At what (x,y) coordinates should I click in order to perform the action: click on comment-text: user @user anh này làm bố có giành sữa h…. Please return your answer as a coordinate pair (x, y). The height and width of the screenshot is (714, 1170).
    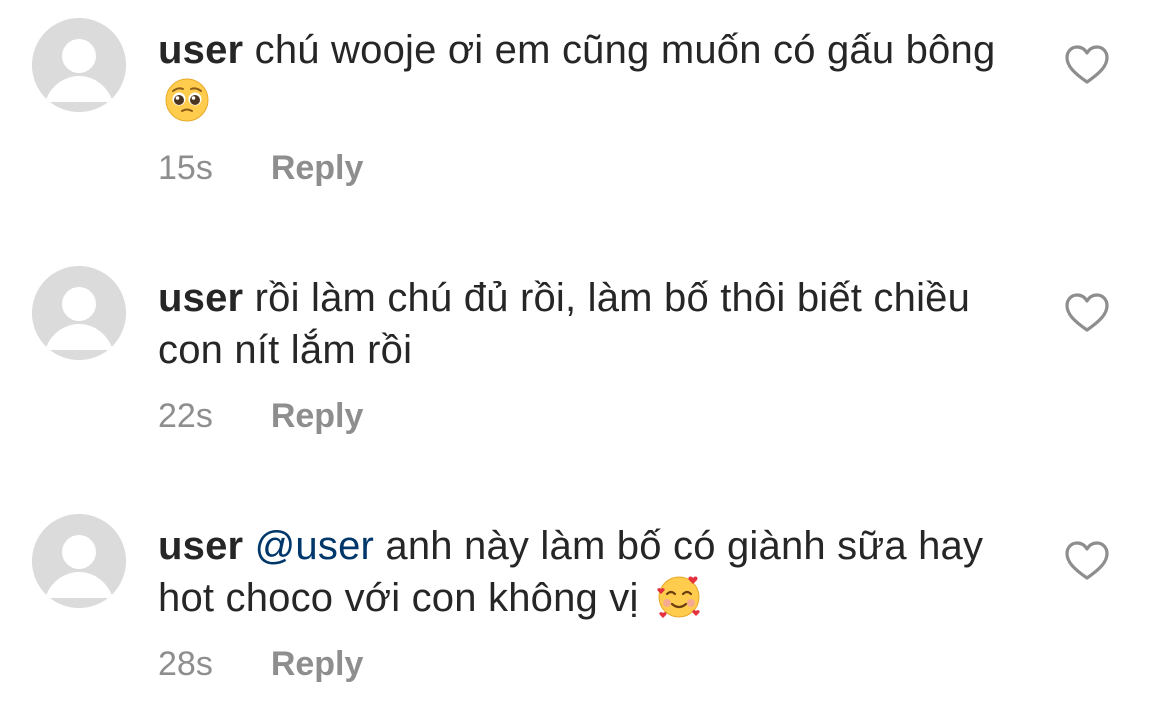
    Looking at the image, I should click on (588, 572).